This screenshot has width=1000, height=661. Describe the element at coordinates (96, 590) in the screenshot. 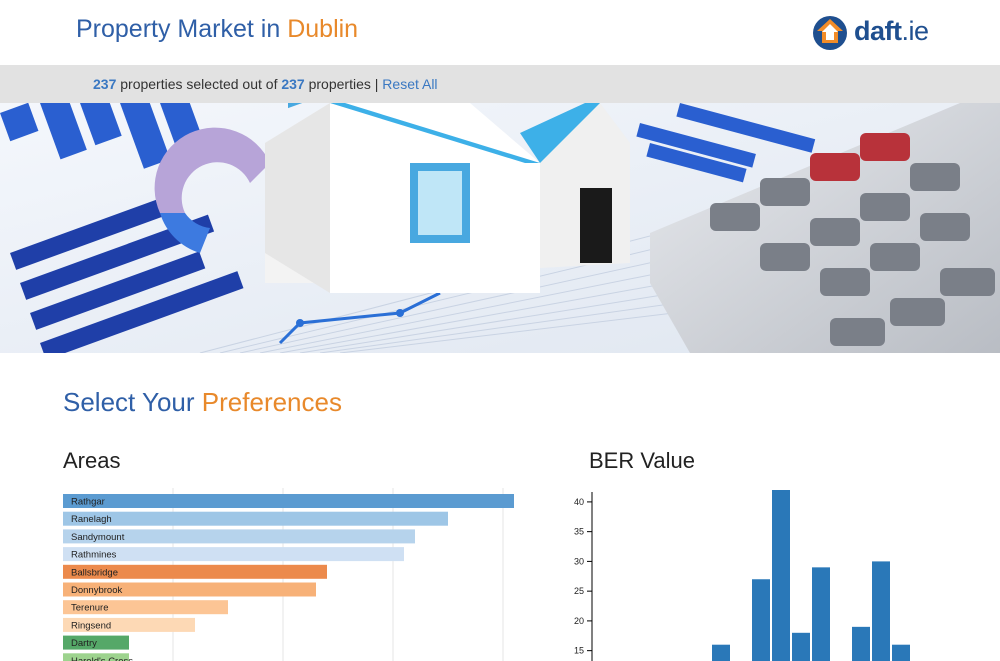

I see `area-bar-label: Donnybrook` at that location.